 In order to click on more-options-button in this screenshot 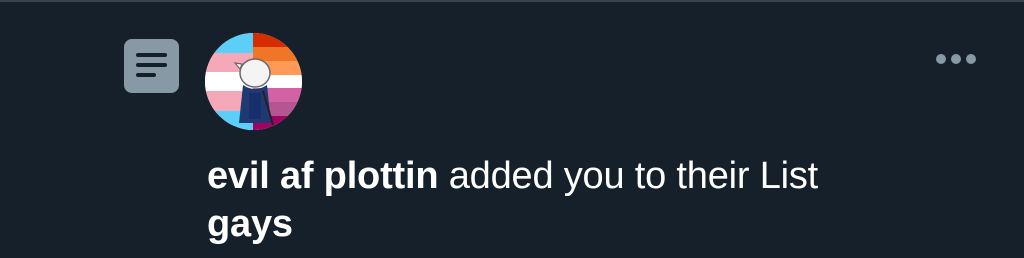, I will do `click(956, 60)`.